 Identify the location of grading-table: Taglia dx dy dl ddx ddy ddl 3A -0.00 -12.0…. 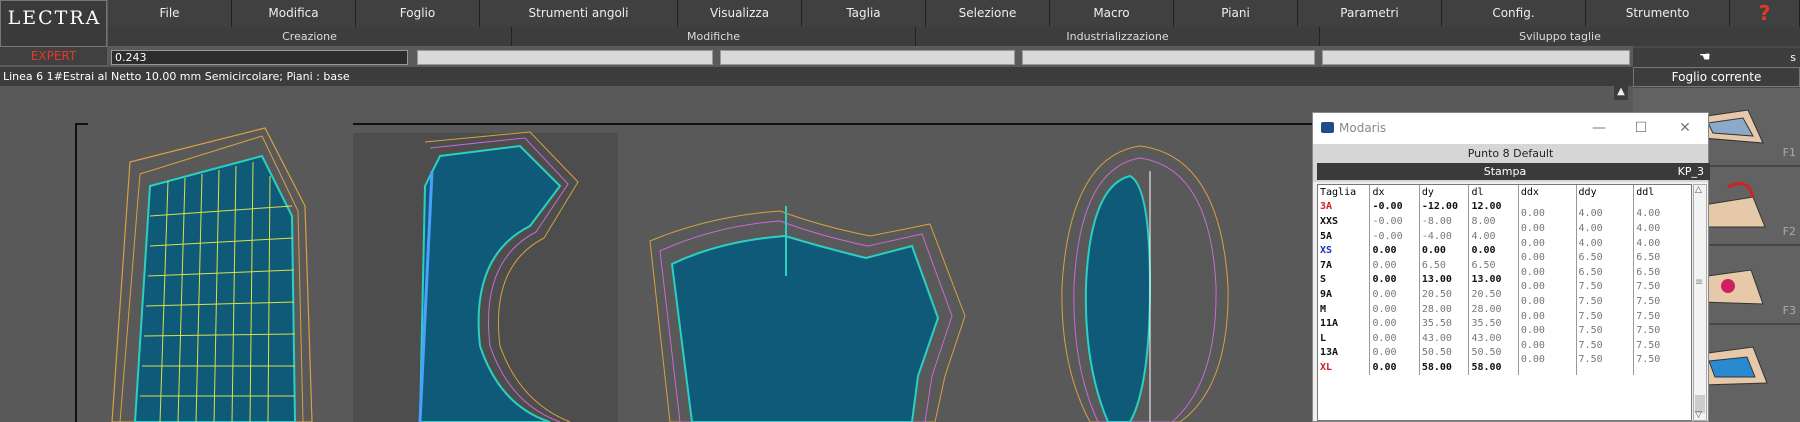
(1504, 302).